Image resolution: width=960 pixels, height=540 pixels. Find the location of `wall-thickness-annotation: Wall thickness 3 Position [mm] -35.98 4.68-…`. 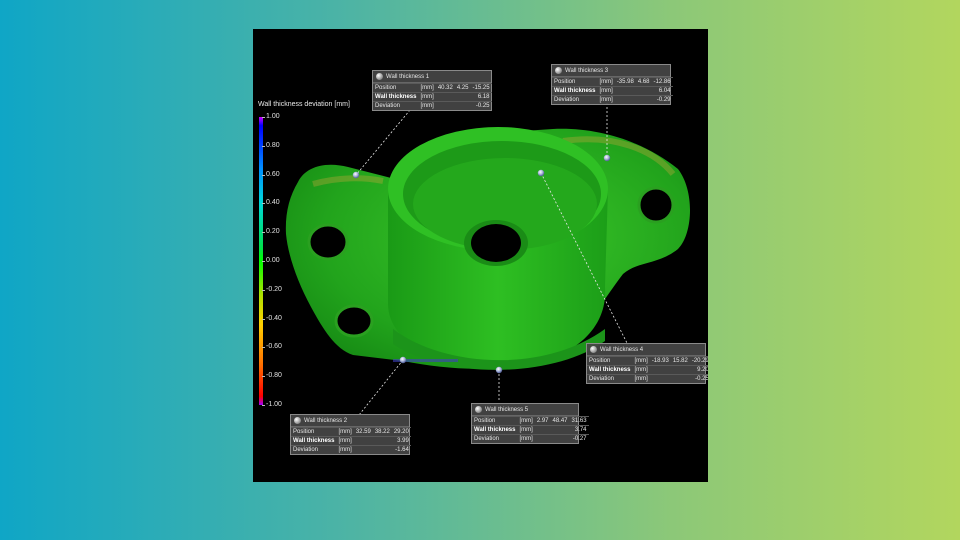

wall-thickness-annotation: Wall thickness 3 Position [mm] -35.98 4.68-… is located at coordinates (612, 84).